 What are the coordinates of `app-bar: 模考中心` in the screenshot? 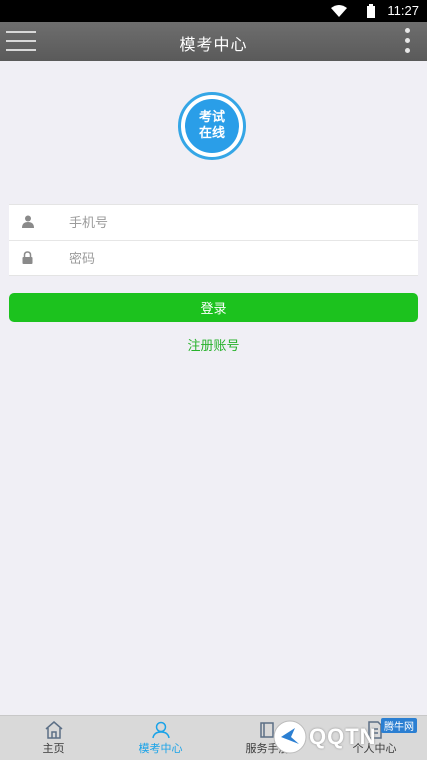 It's located at (213, 41).